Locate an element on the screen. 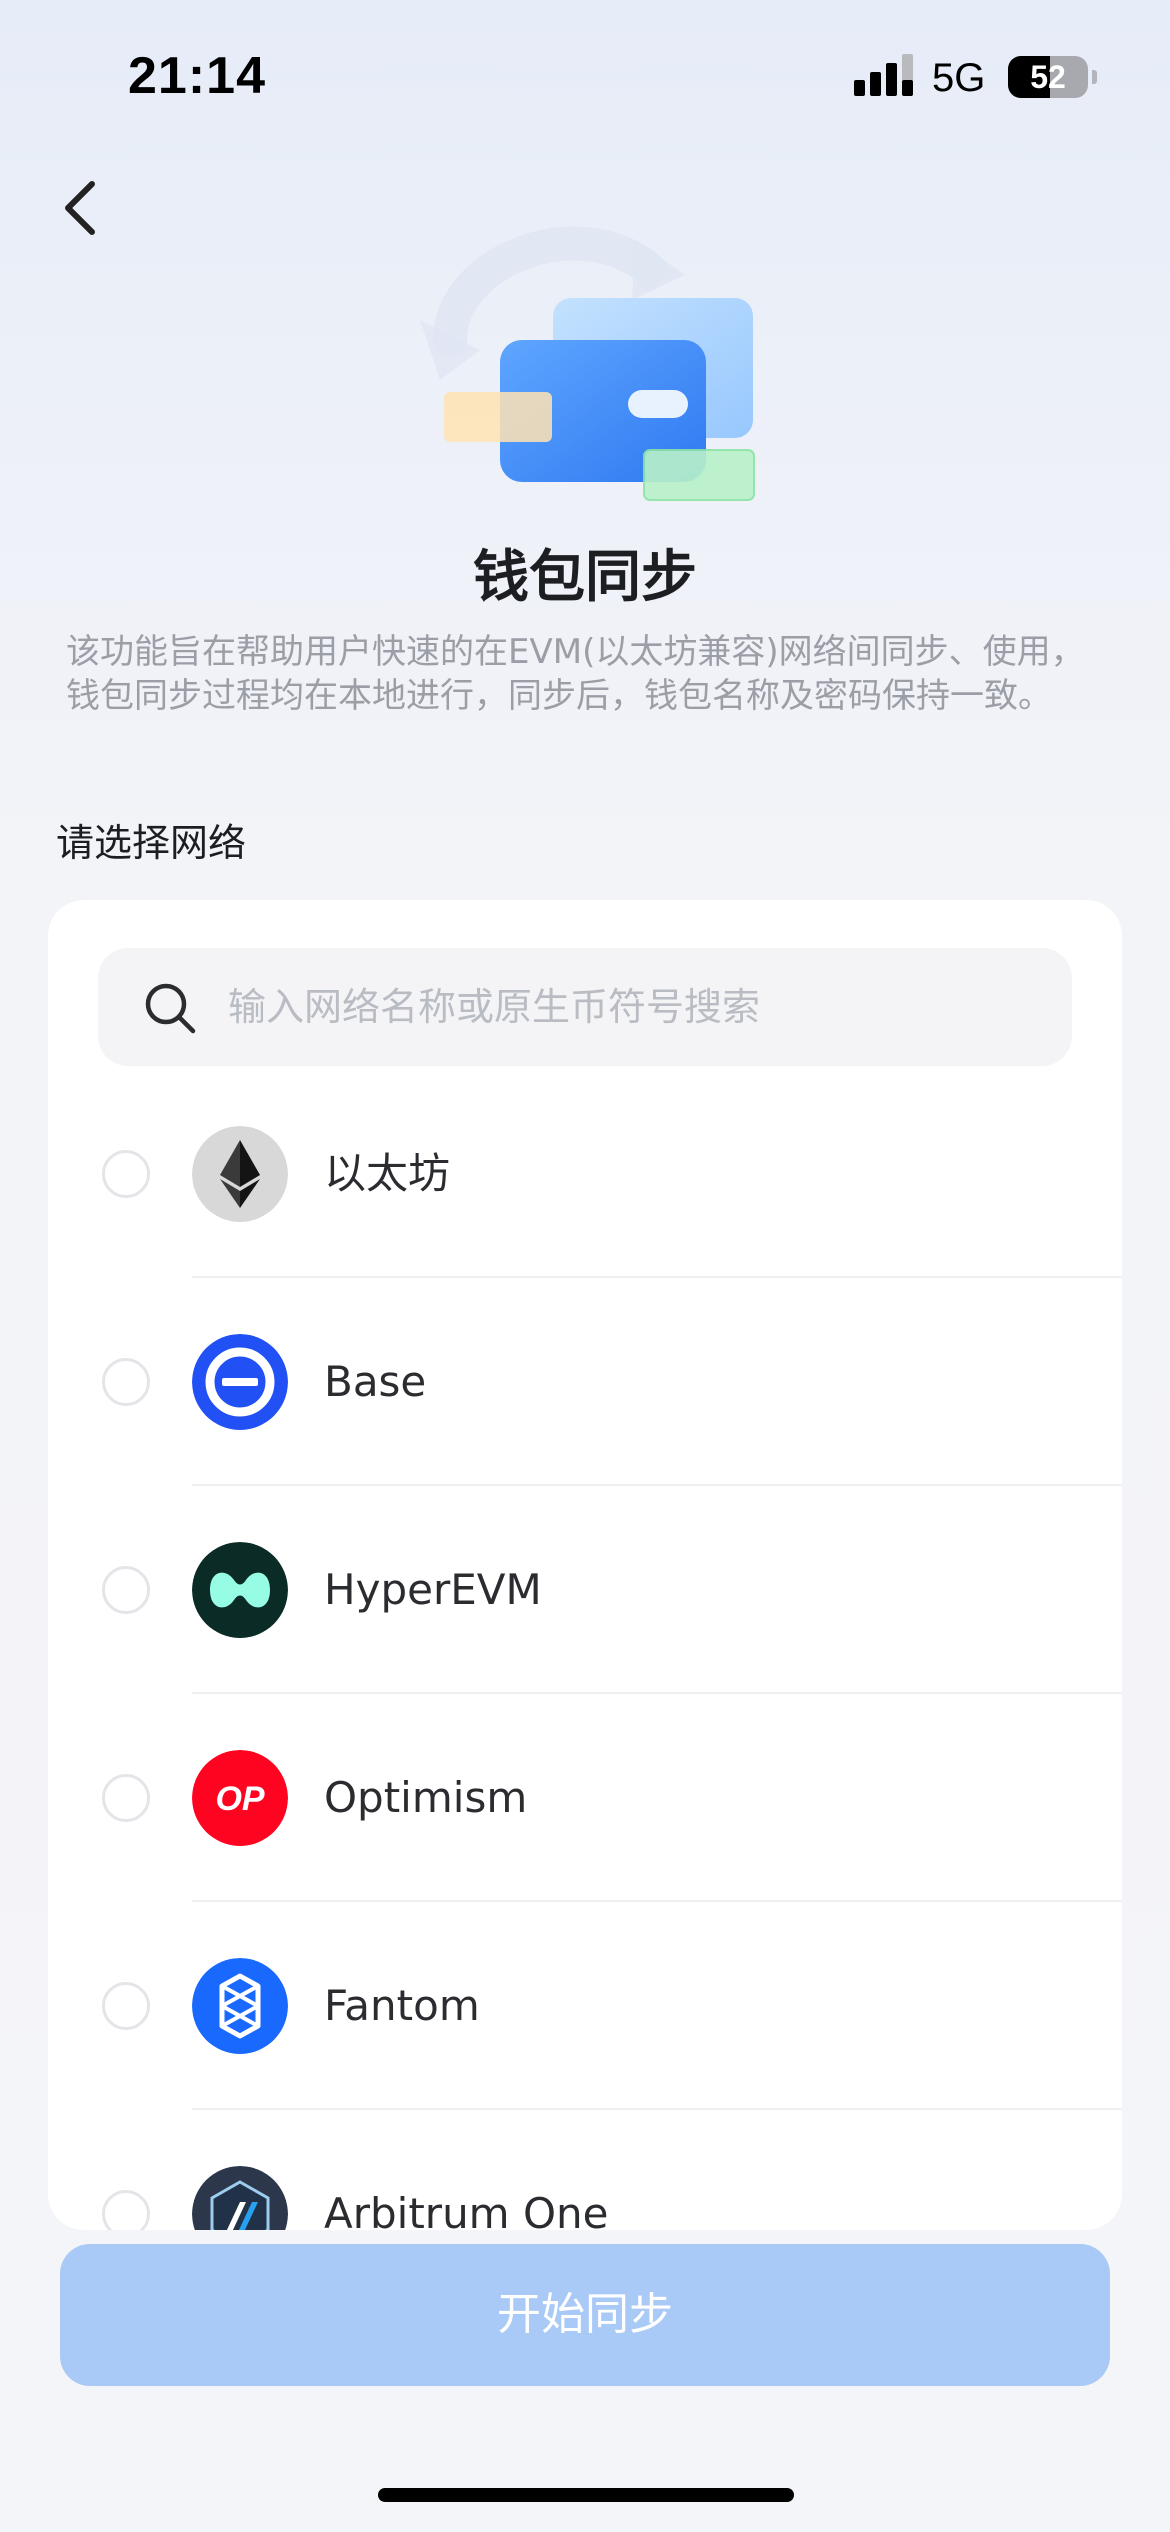  search-icon is located at coordinates (170, 1008).